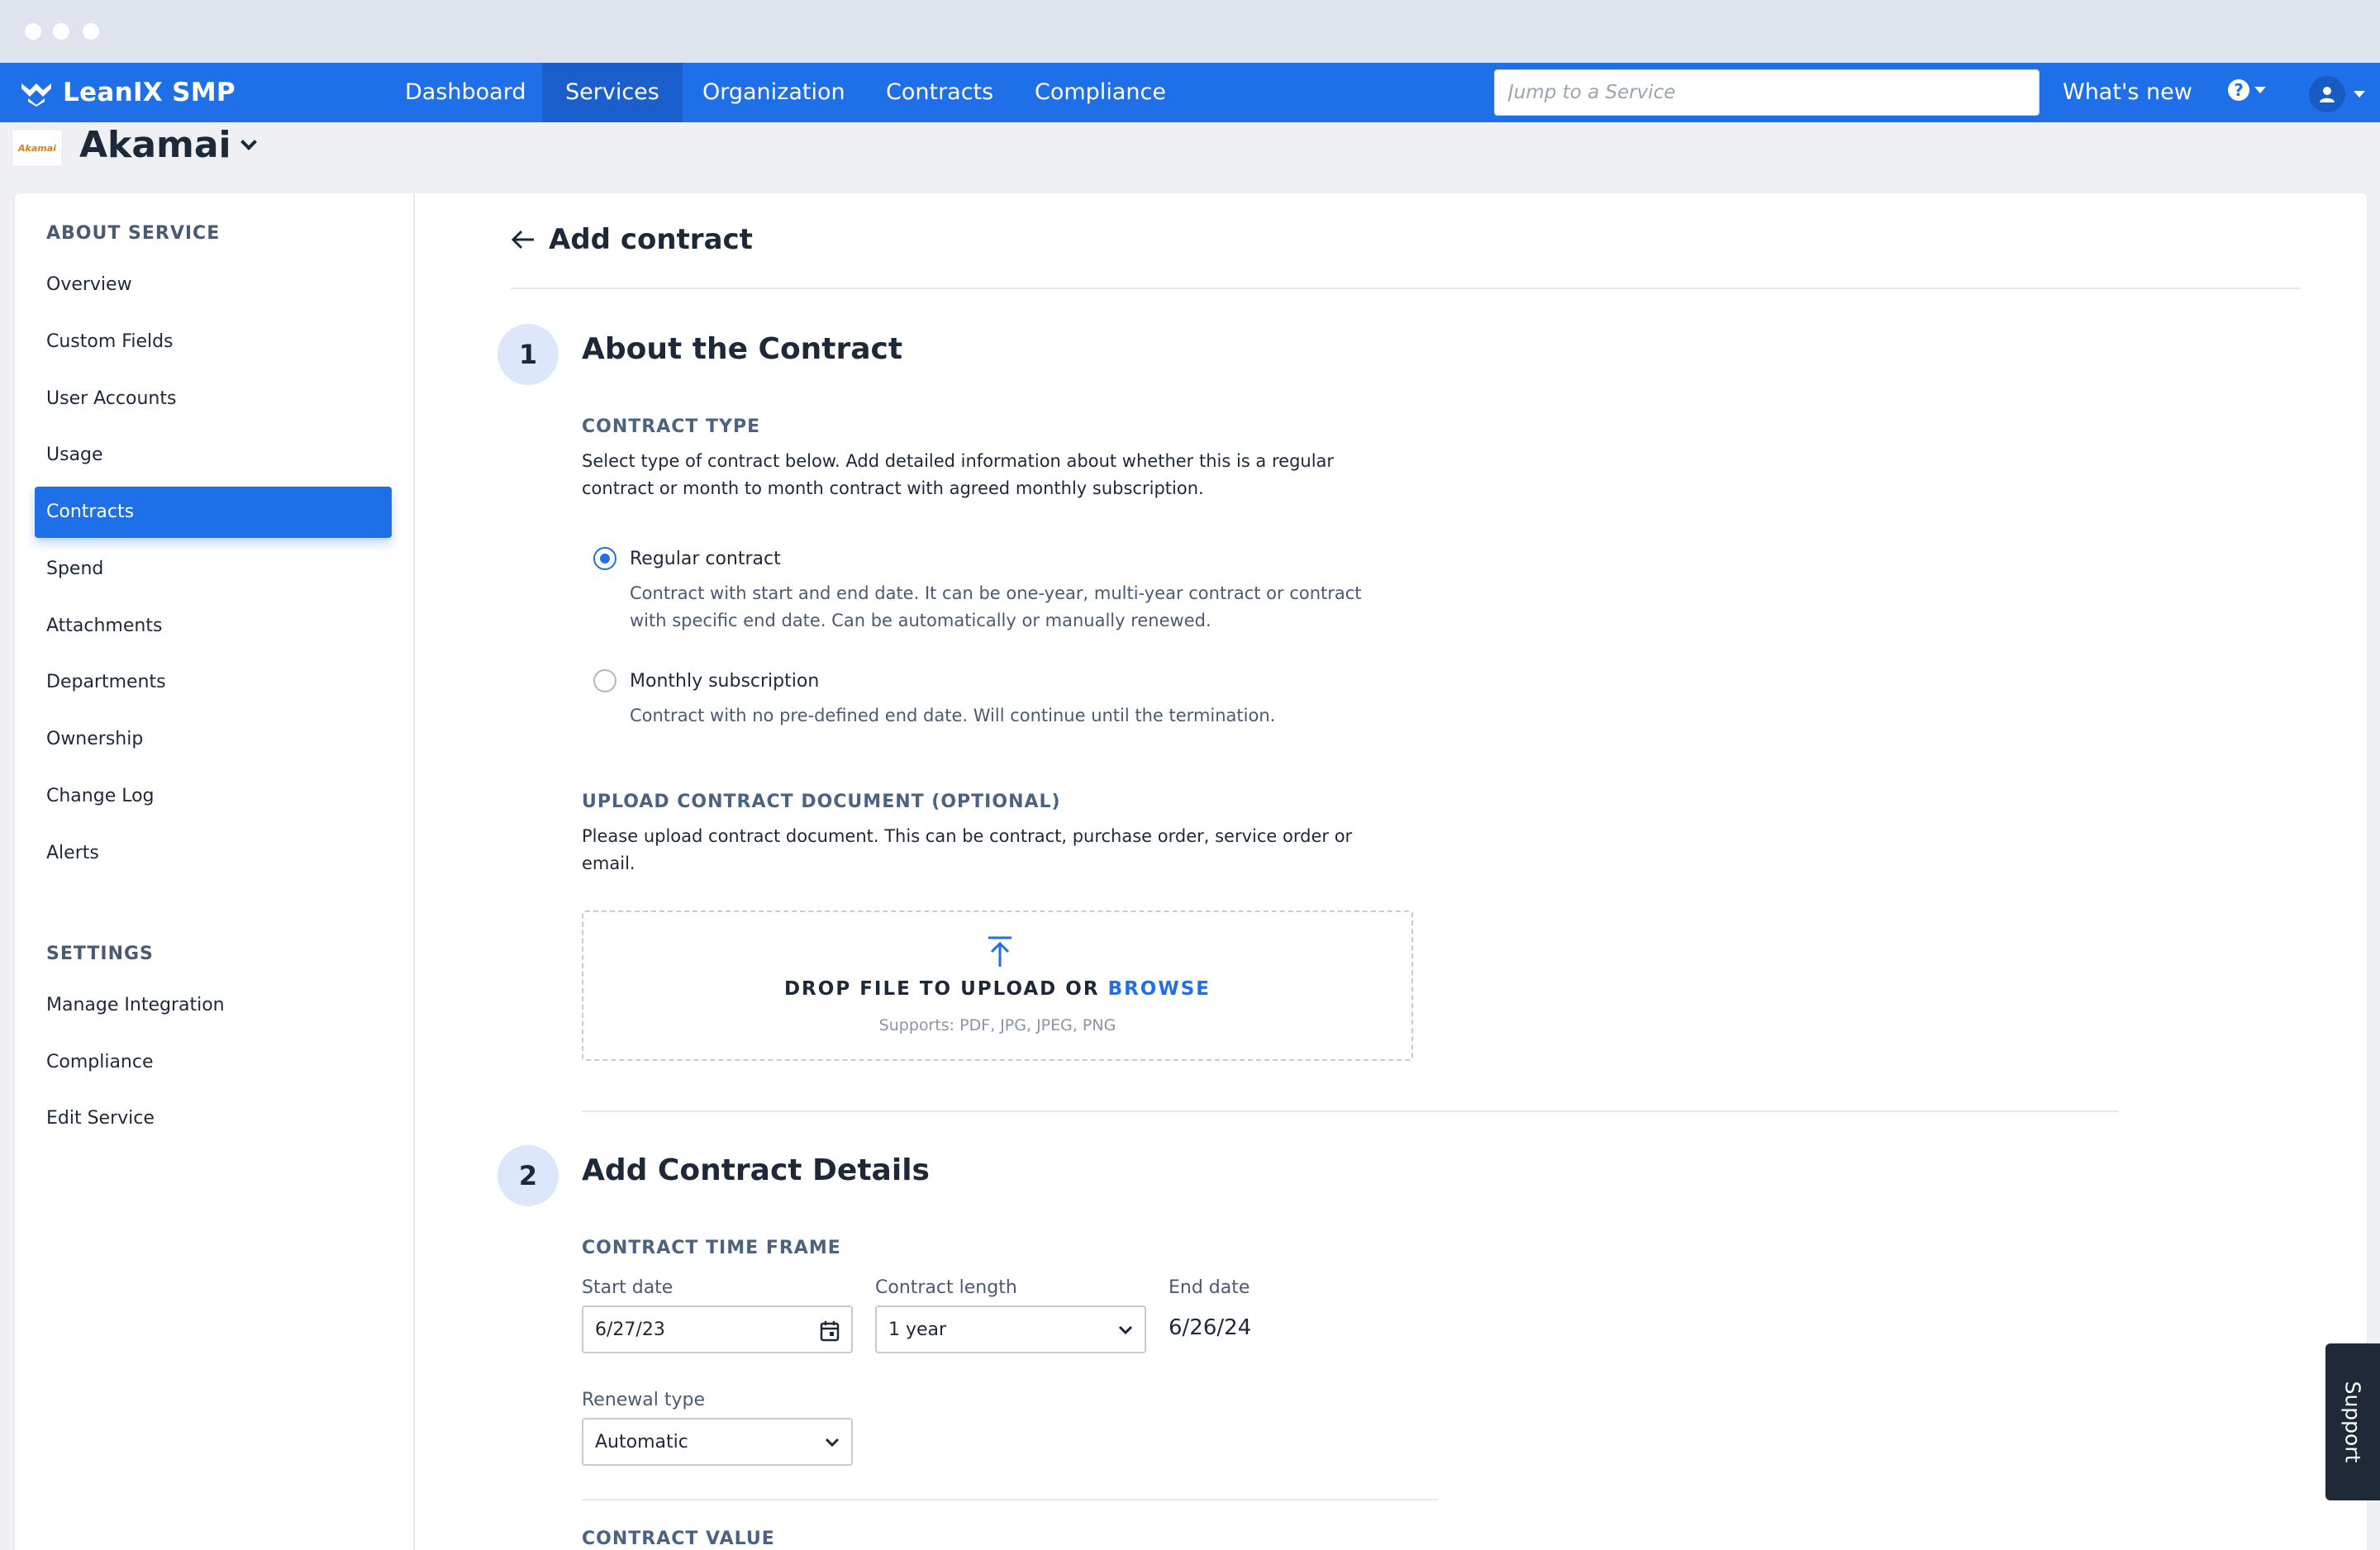  Describe the element at coordinates (630, 1329) in the screenshot. I see `start-date-value: 6/27/23` at that location.